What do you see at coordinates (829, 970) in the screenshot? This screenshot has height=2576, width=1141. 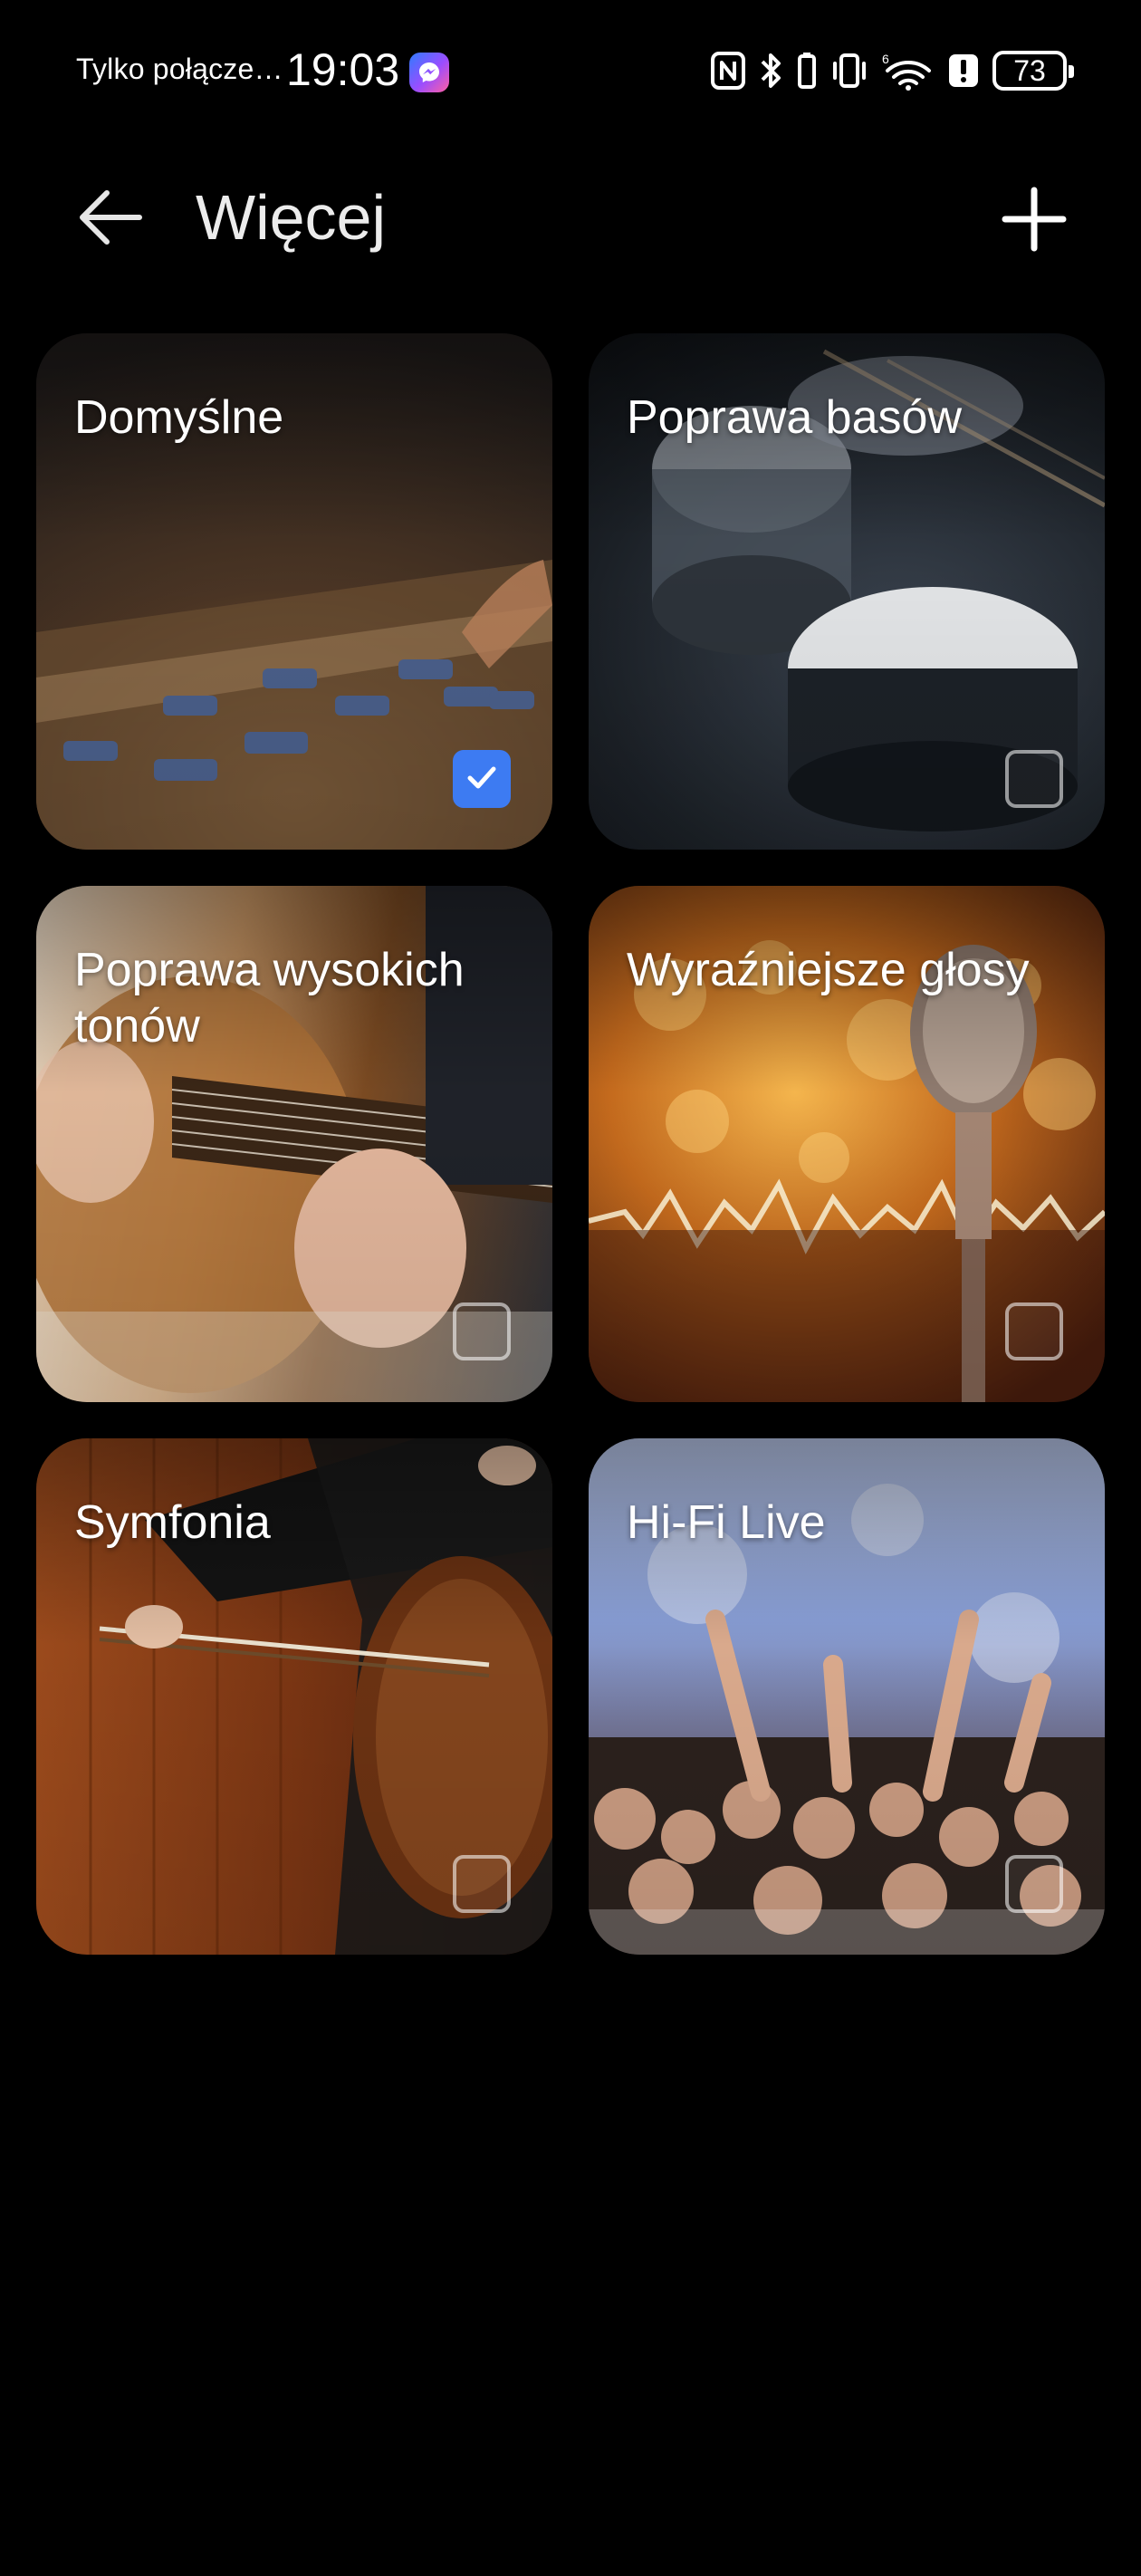 I see `preset-label: Wyraźniejsze głosy` at bounding box center [829, 970].